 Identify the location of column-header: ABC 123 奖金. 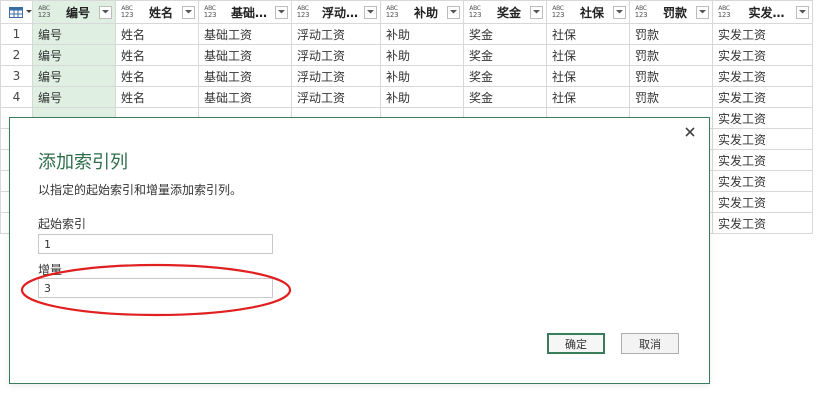
(505, 12).